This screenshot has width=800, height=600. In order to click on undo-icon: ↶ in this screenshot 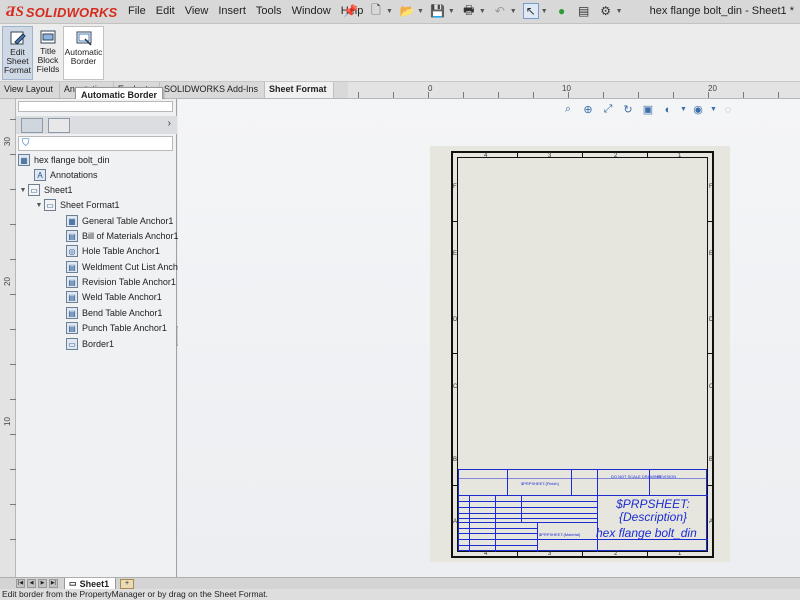, I will do `click(500, 11)`.